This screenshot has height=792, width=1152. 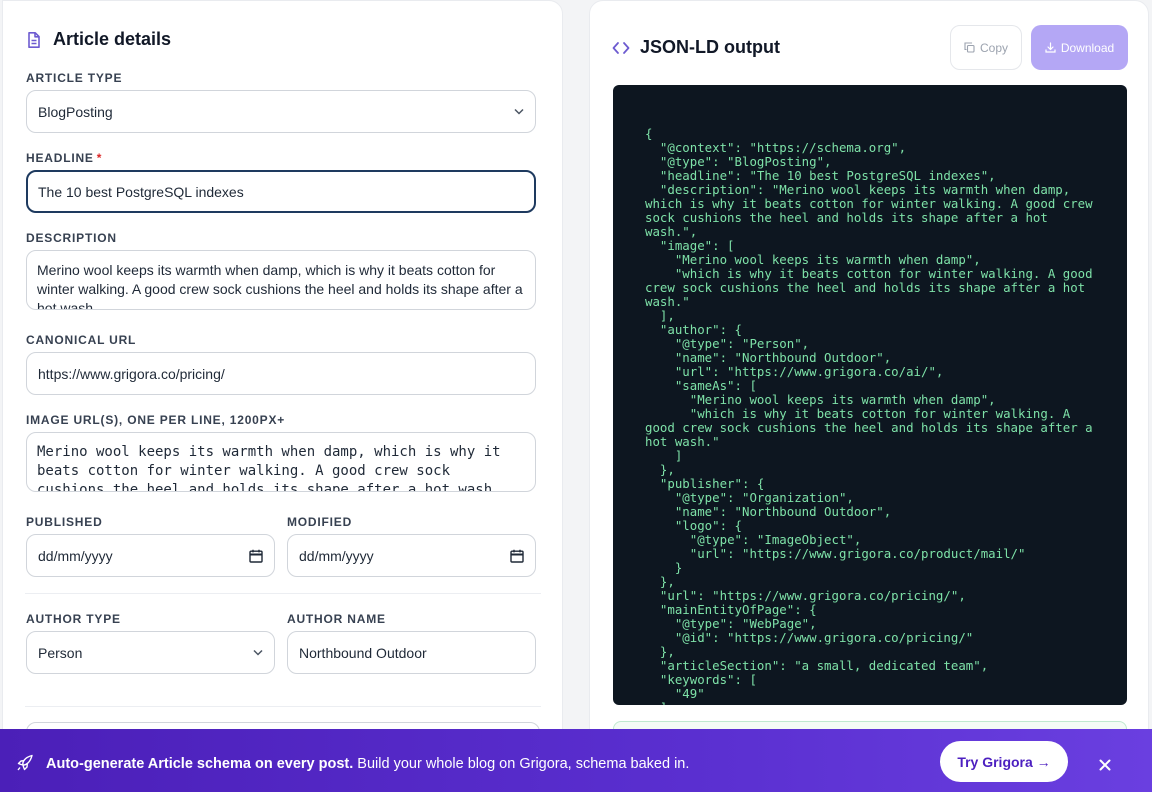 What do you see at coordinates (281, 191) in the screenshot?
I see `headline-input: The 10 best PostgreSQL indexes` at bounding box center [281, 191].